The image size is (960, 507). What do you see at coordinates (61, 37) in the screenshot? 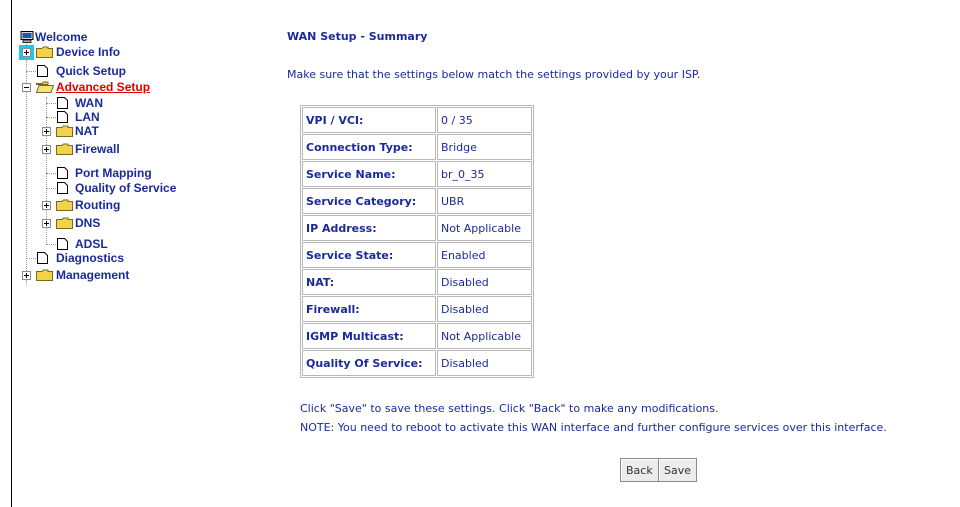
I see `tree-label-welcome: Welcome` at bounding box center [61, 37].